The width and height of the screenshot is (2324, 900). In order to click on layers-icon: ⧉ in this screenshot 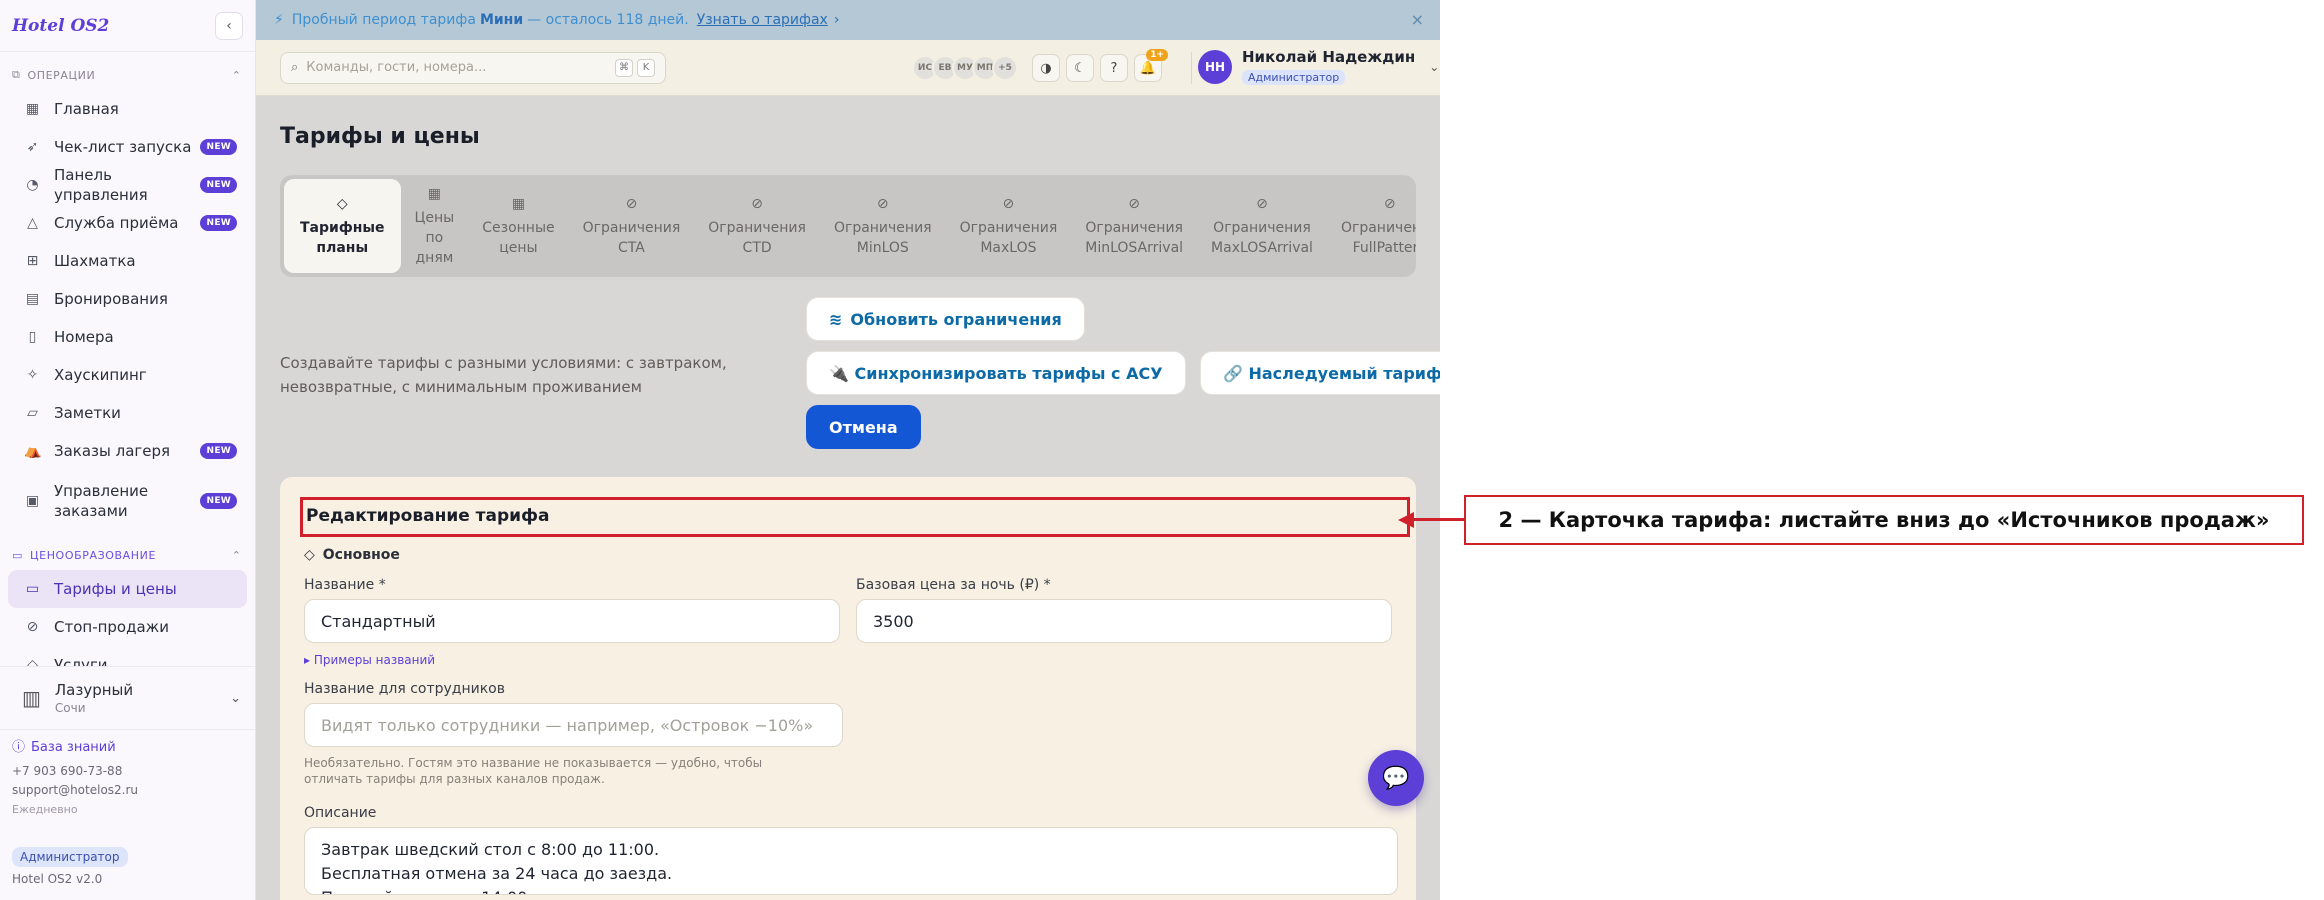, I will do `click(16, 74)`.